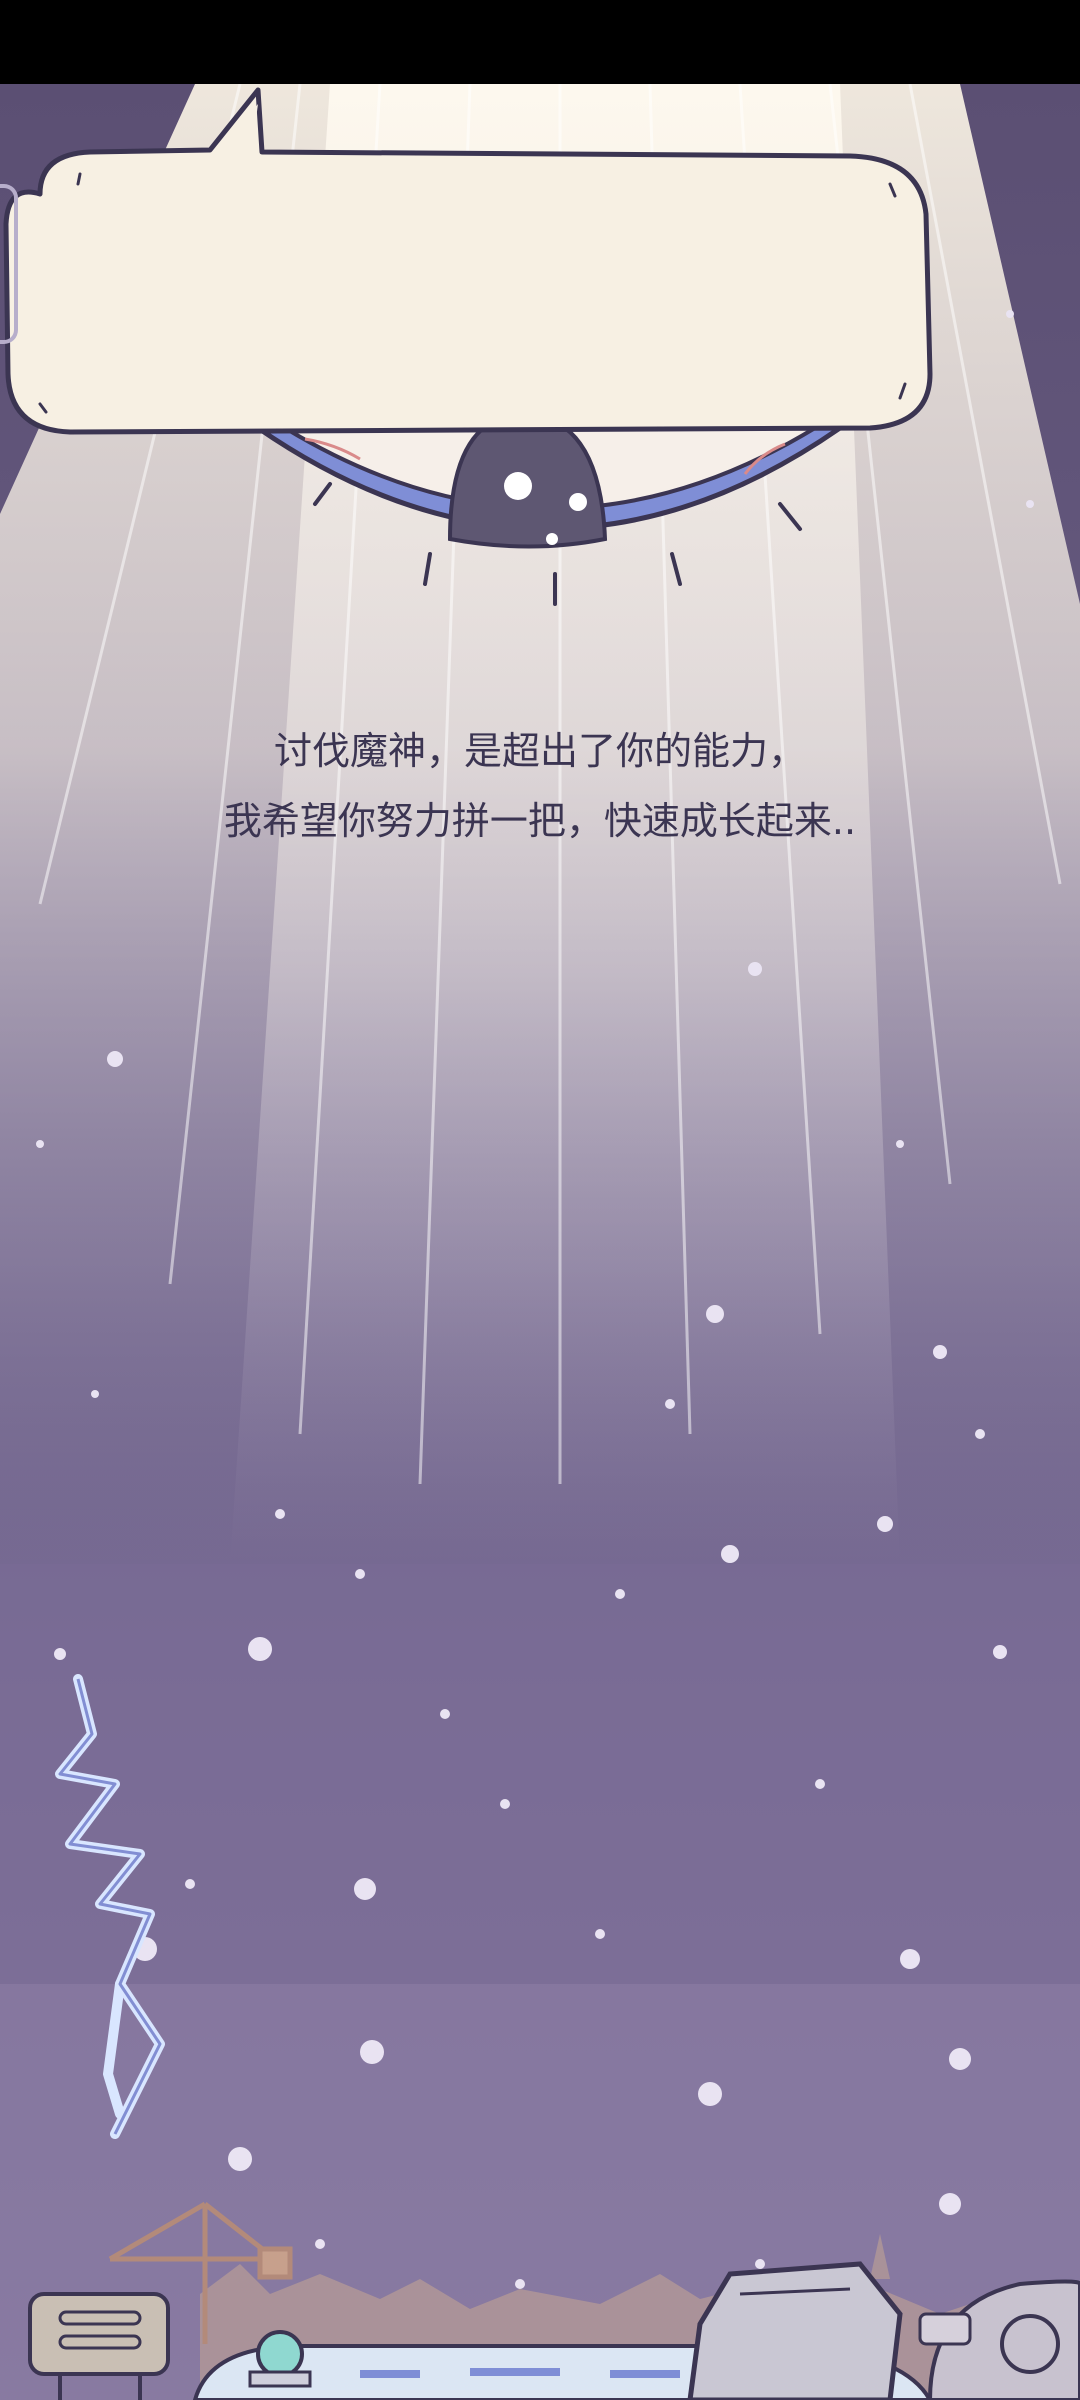  What do you see at coordinates (9, 264) in the screenshot?
I see `side-menu-tab` at bounding box center [9, 264].